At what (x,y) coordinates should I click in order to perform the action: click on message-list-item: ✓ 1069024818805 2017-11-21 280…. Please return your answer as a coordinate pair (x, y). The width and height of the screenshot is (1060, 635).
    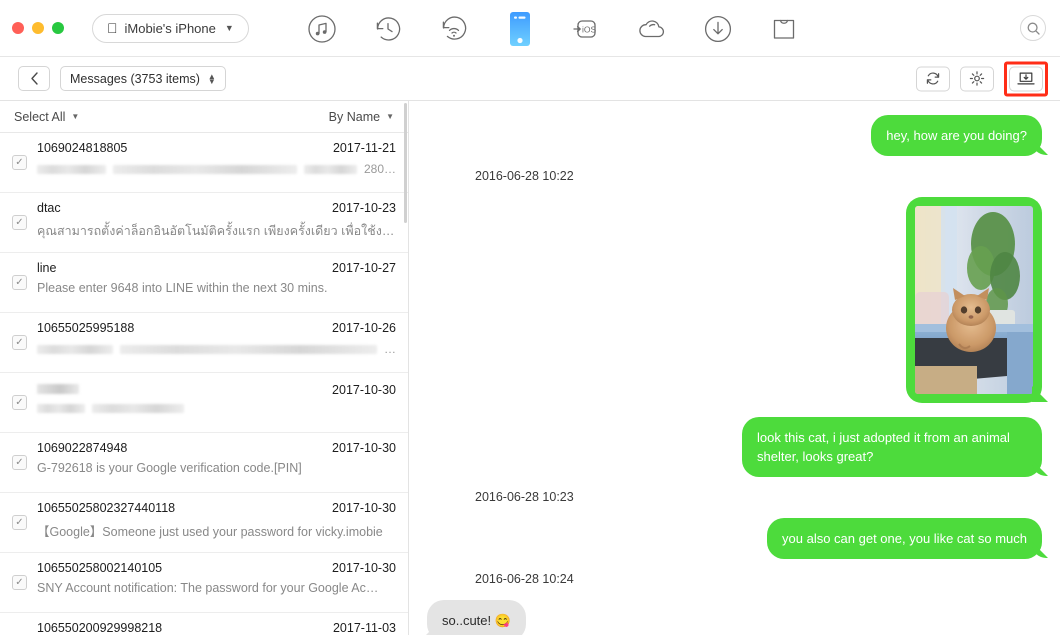
    Looking at the image, I should click on (204, 163).